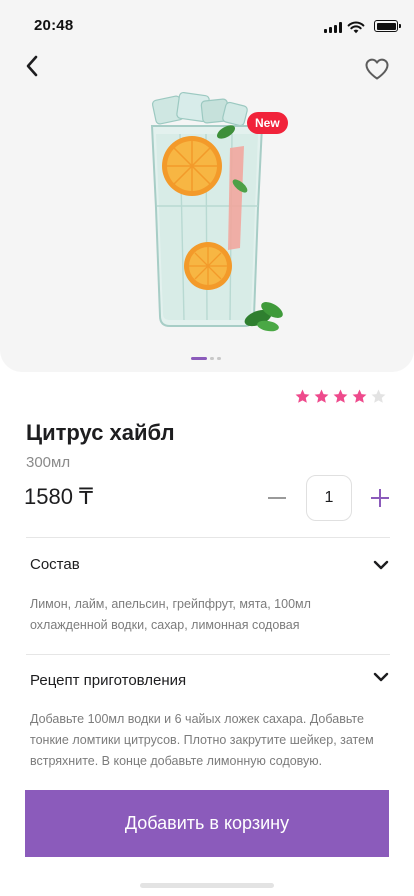 The height and width of the screenshot is (896, 414). I want to click on favorite-button, so click(377, 69).